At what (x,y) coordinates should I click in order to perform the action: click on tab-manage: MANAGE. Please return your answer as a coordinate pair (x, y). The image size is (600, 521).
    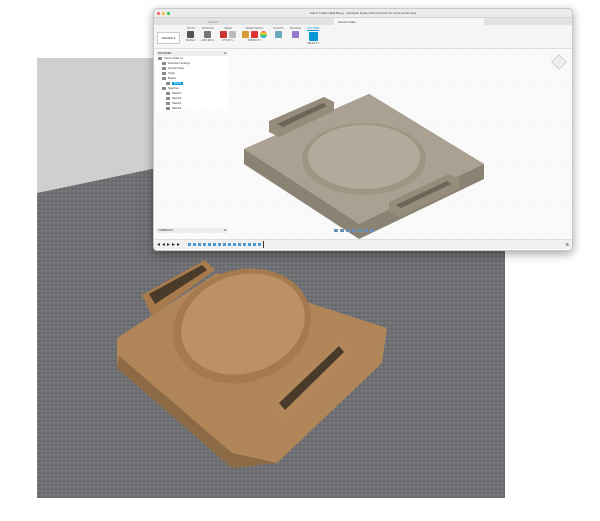
    Looking at the image, I should click on (295, 28).